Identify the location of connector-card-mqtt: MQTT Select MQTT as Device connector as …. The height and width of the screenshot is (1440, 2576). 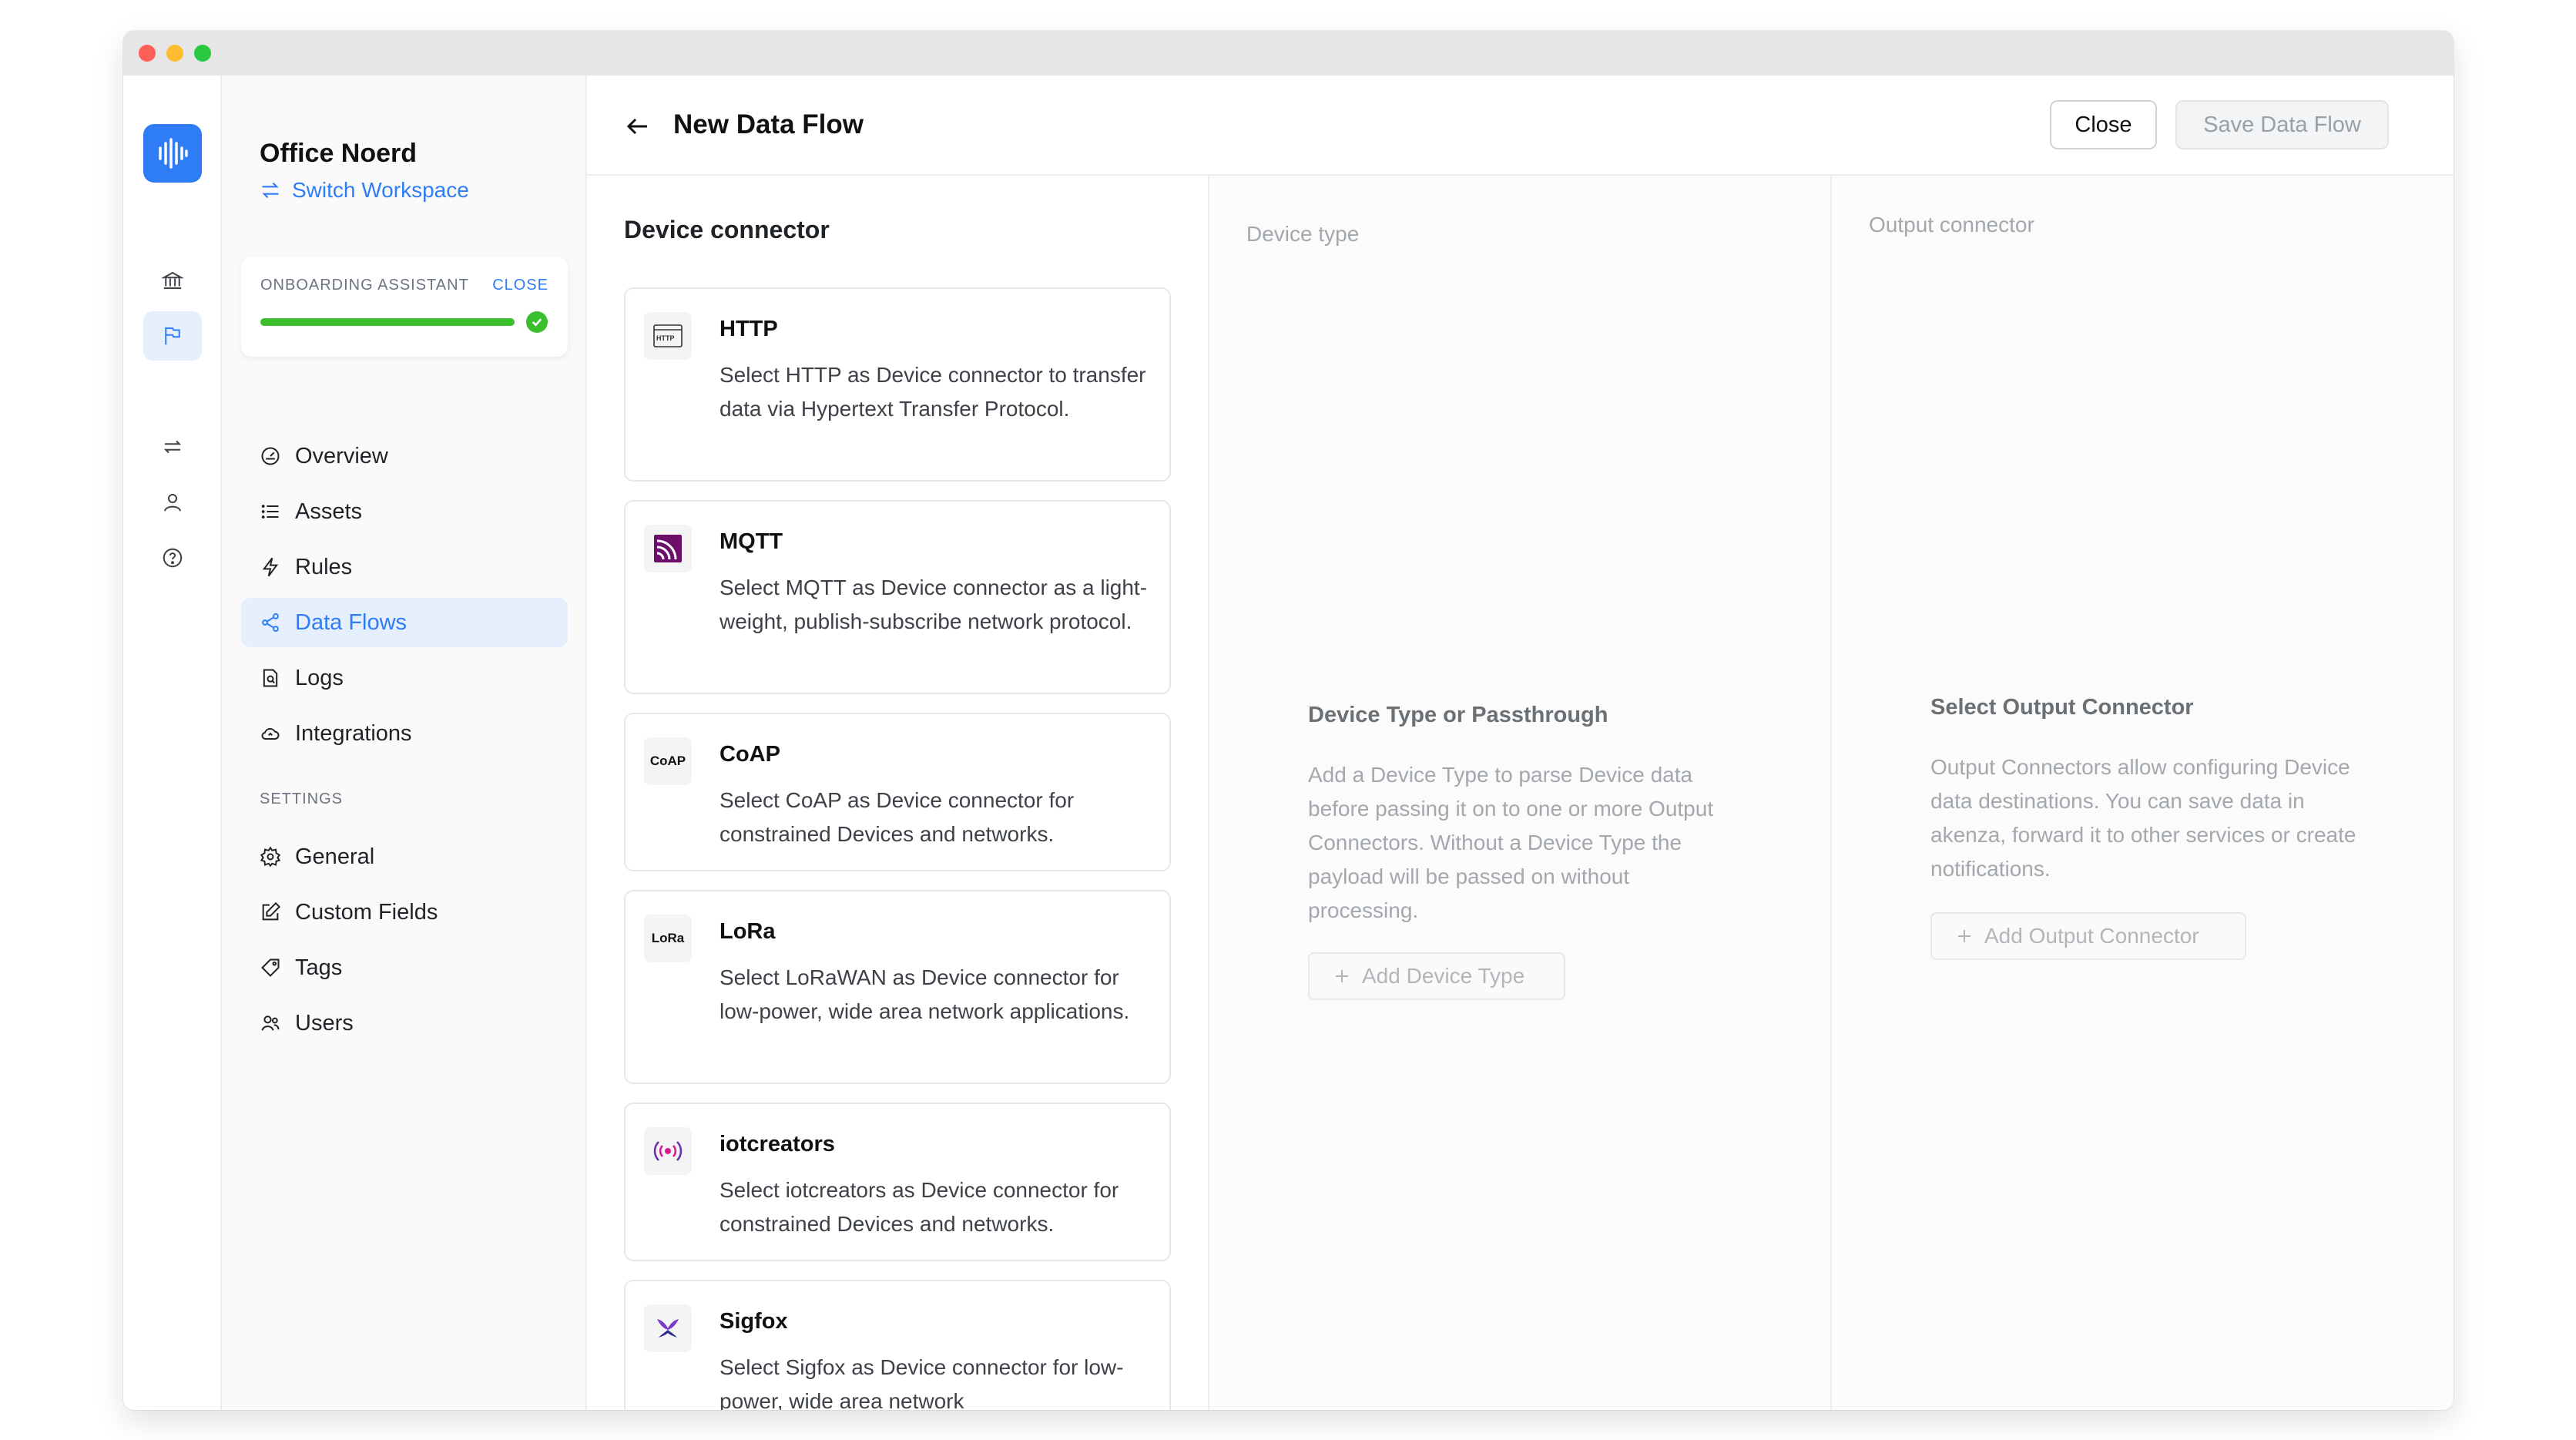
(897, 597).